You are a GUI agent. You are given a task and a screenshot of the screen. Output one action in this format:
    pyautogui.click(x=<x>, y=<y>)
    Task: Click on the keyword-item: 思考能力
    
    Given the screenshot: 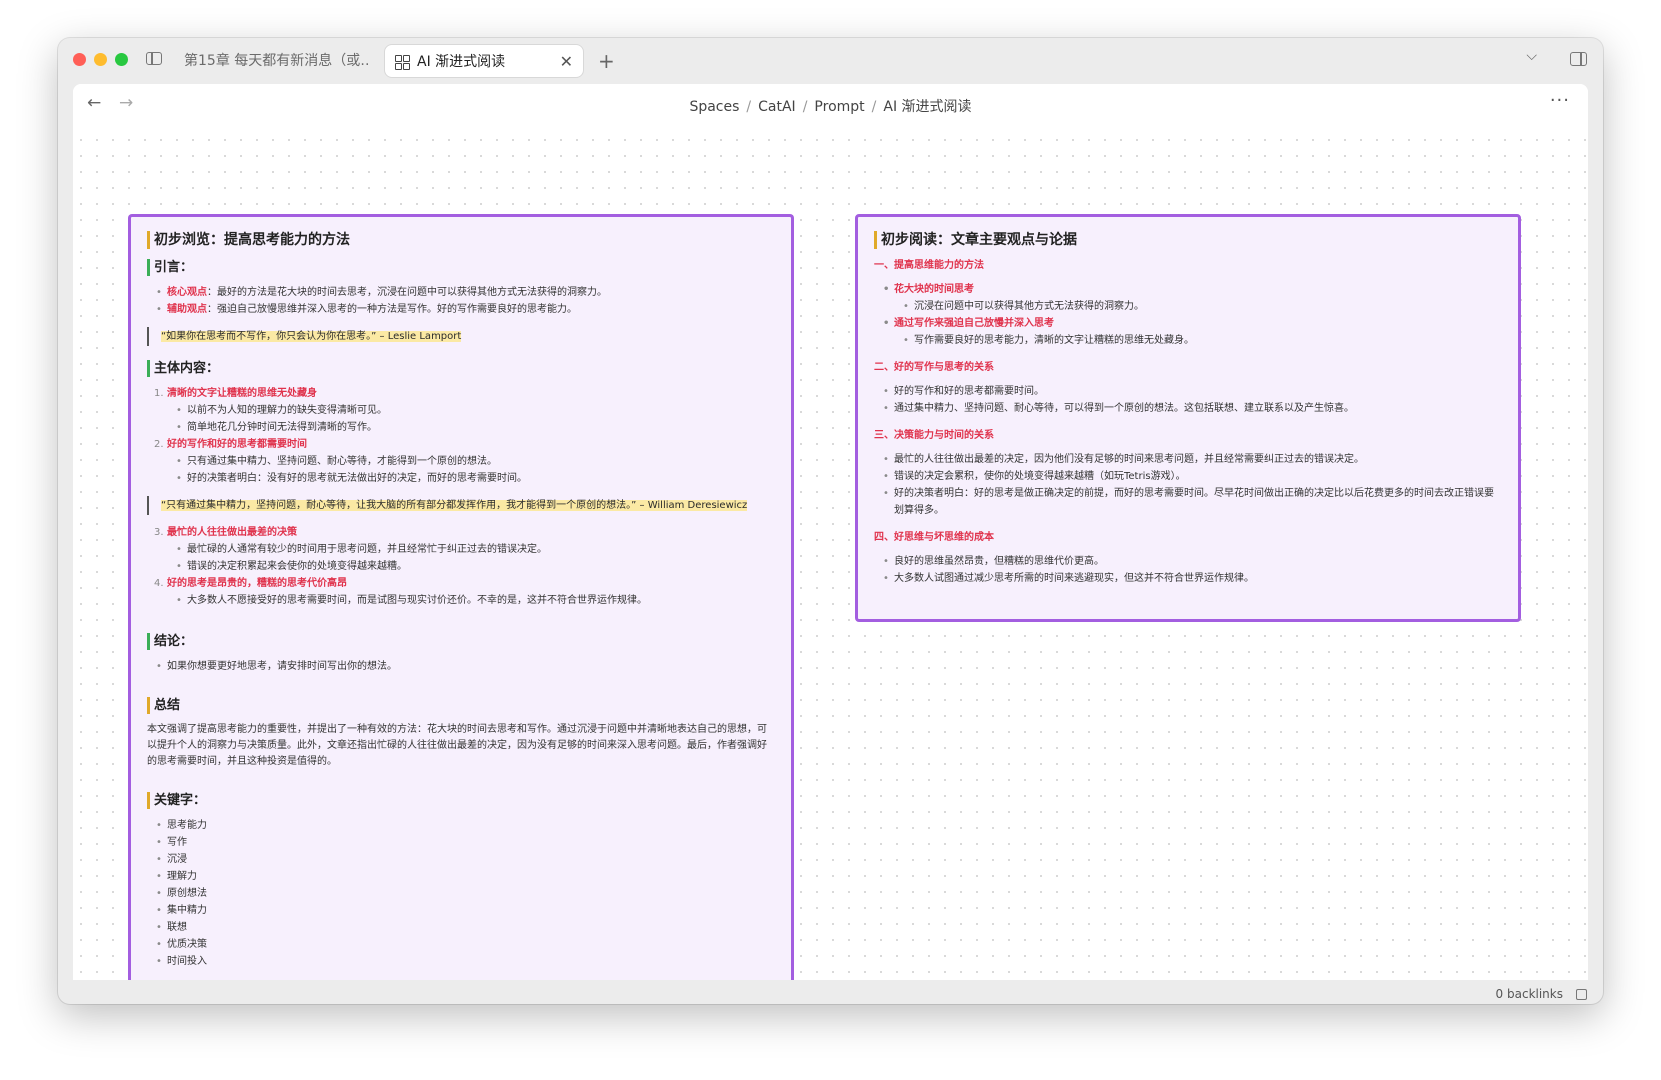 What is the action you would take?
    pyautogui.click(x=461, y=825)
    